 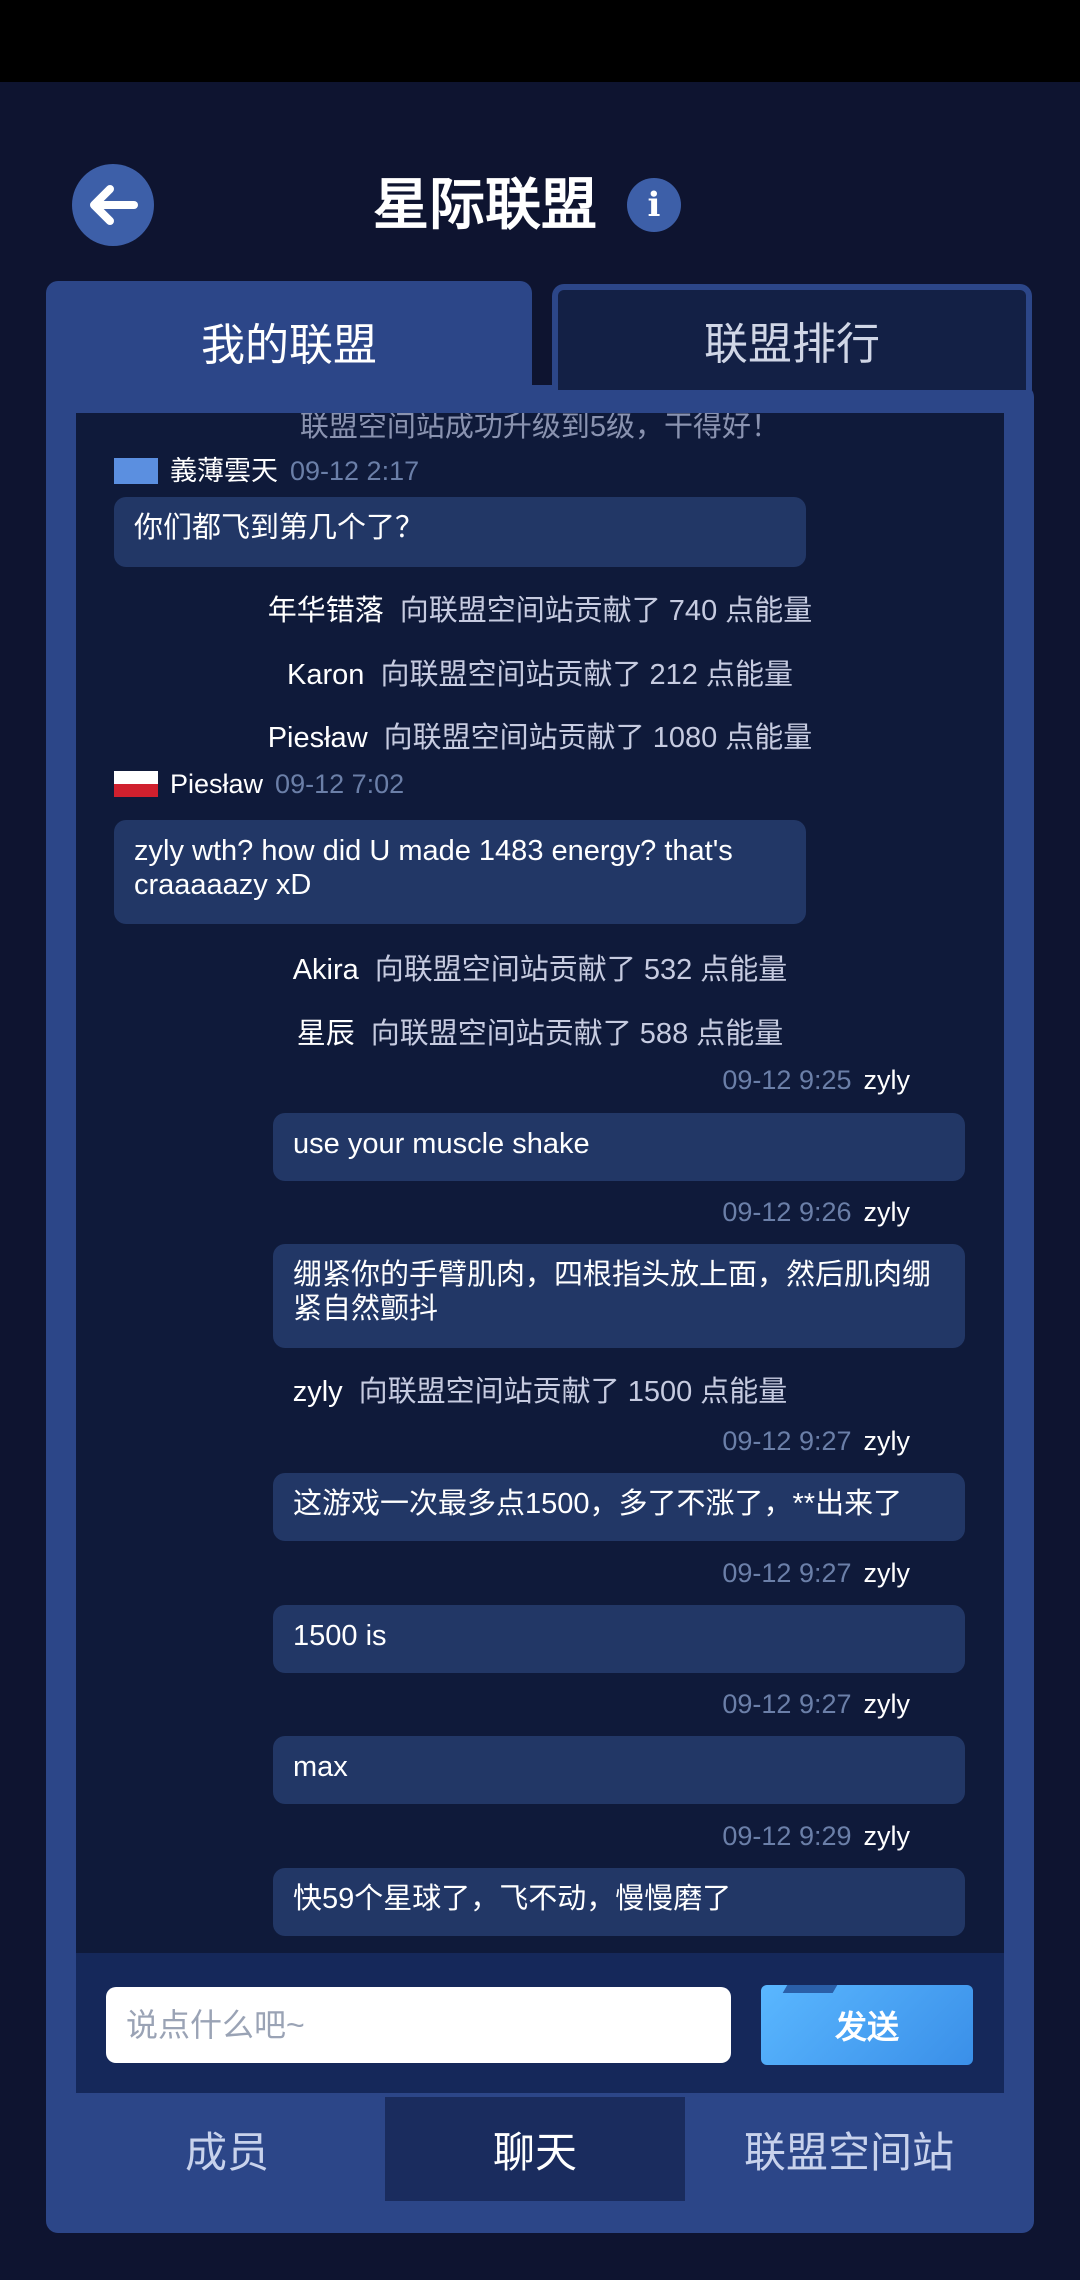 What do you see at coordinates (540, 675) in the screenshot?
I see `system-message: Karon 向联盟空间站贡献了 212 点能量` at bounding box center [540, 675].